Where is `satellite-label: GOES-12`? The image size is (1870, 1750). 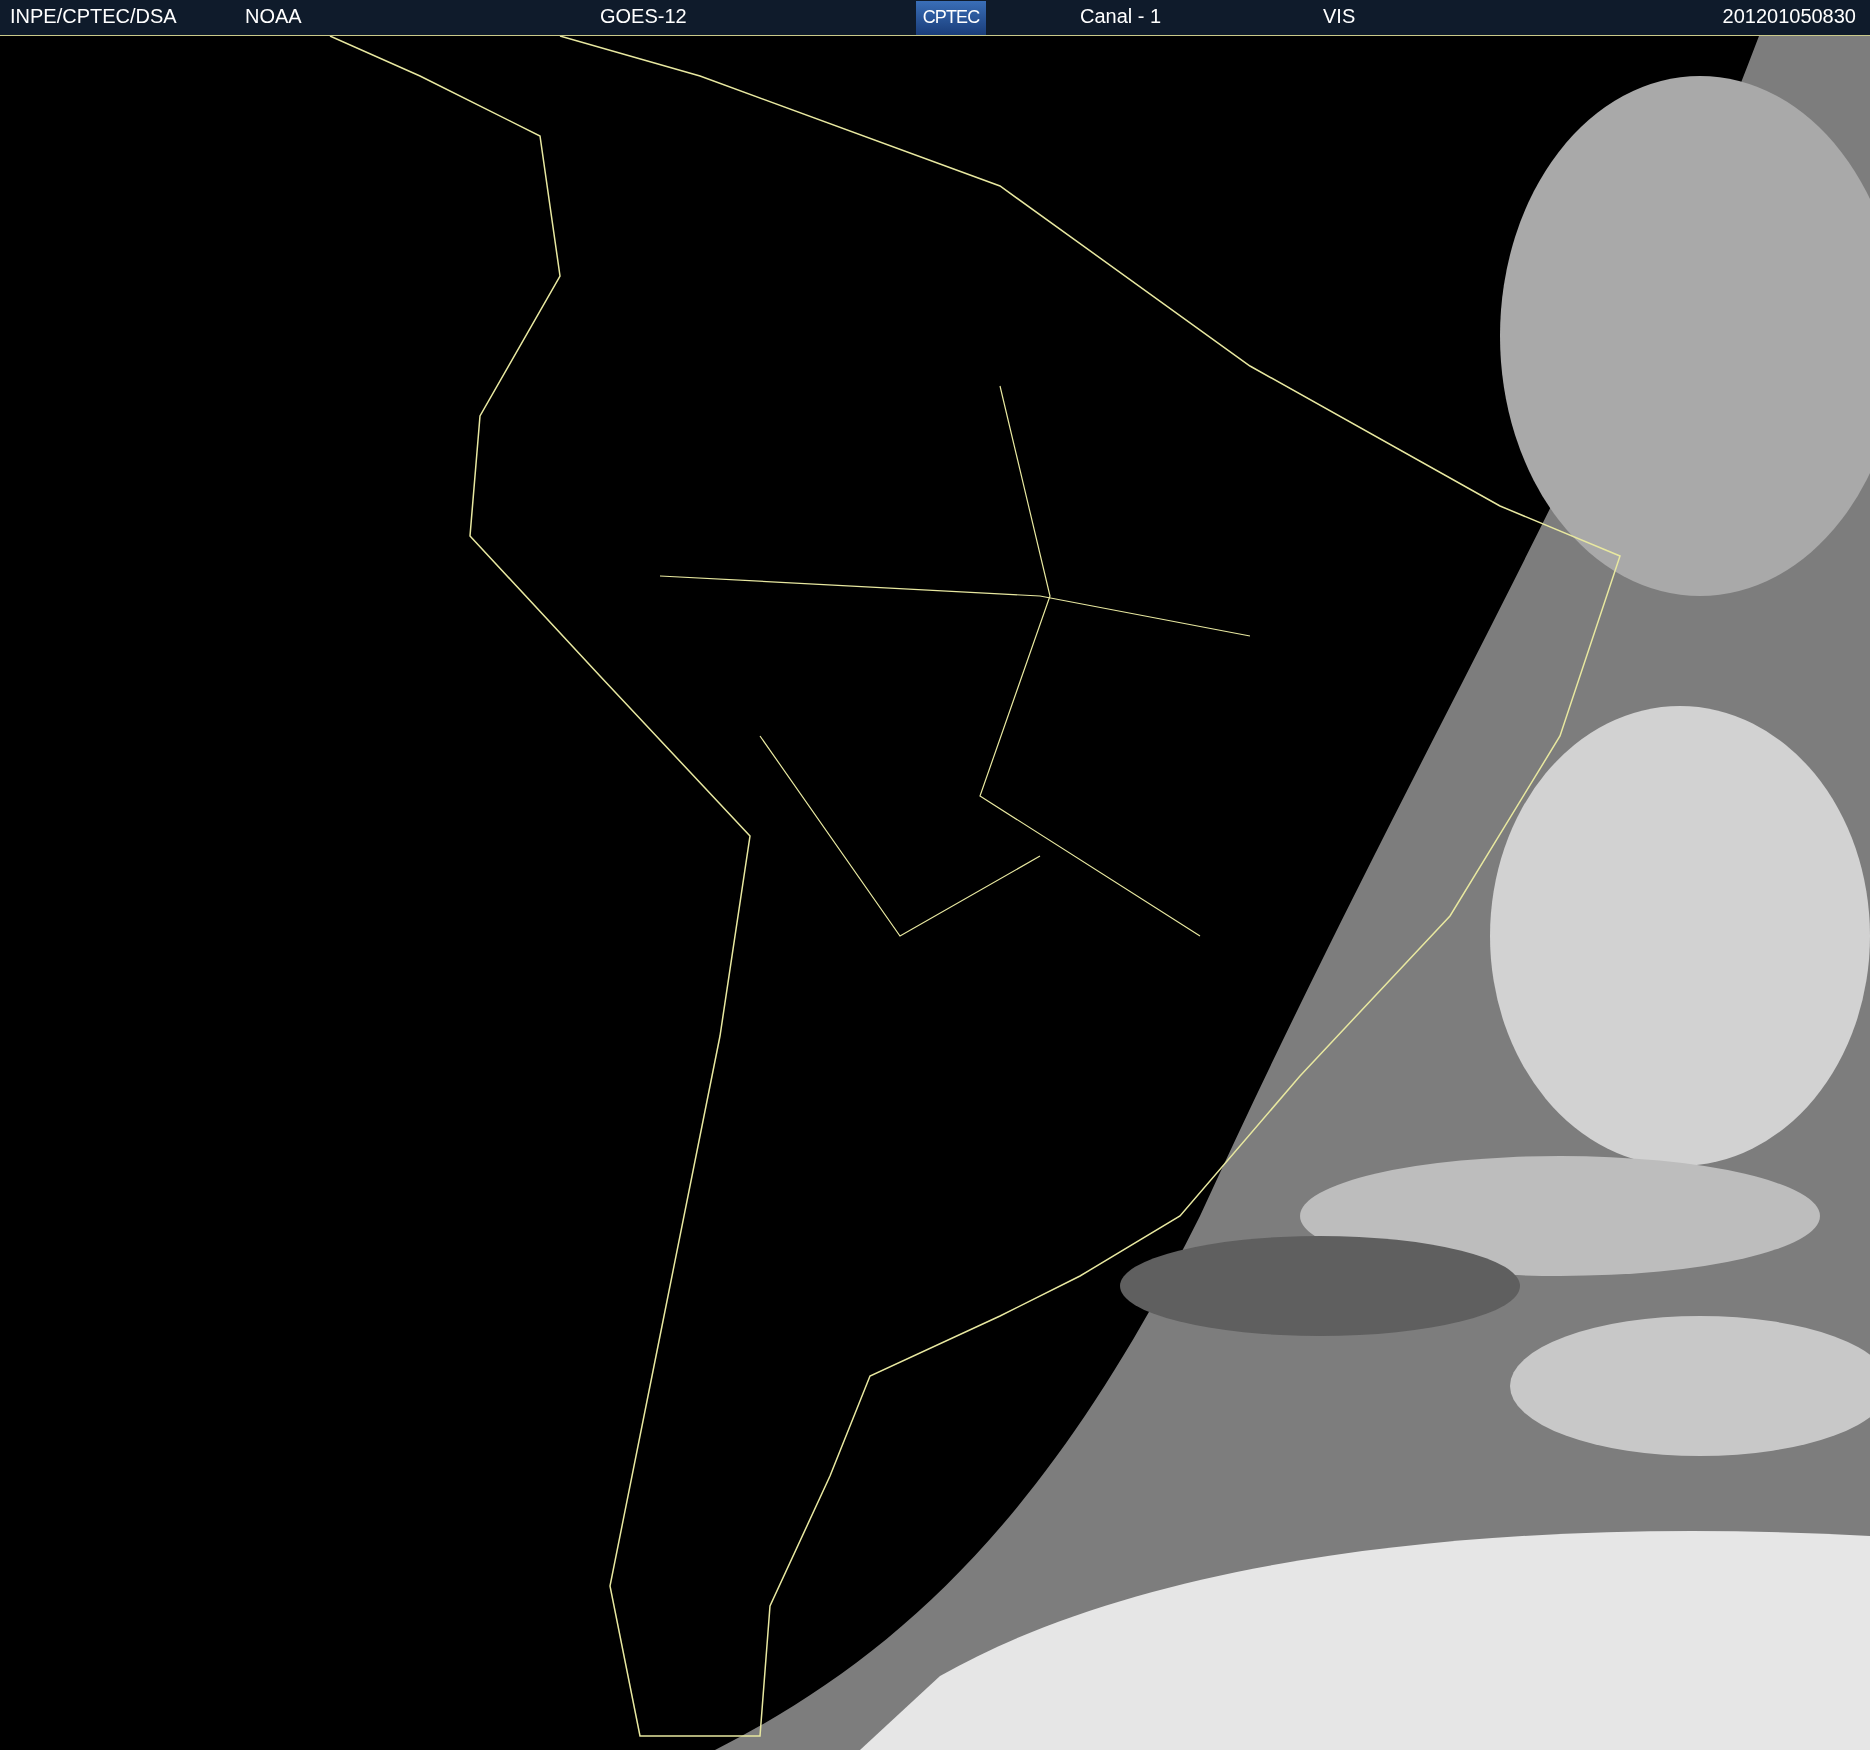
satellite-label: GOES-12 is located at coordinates (643, 15).